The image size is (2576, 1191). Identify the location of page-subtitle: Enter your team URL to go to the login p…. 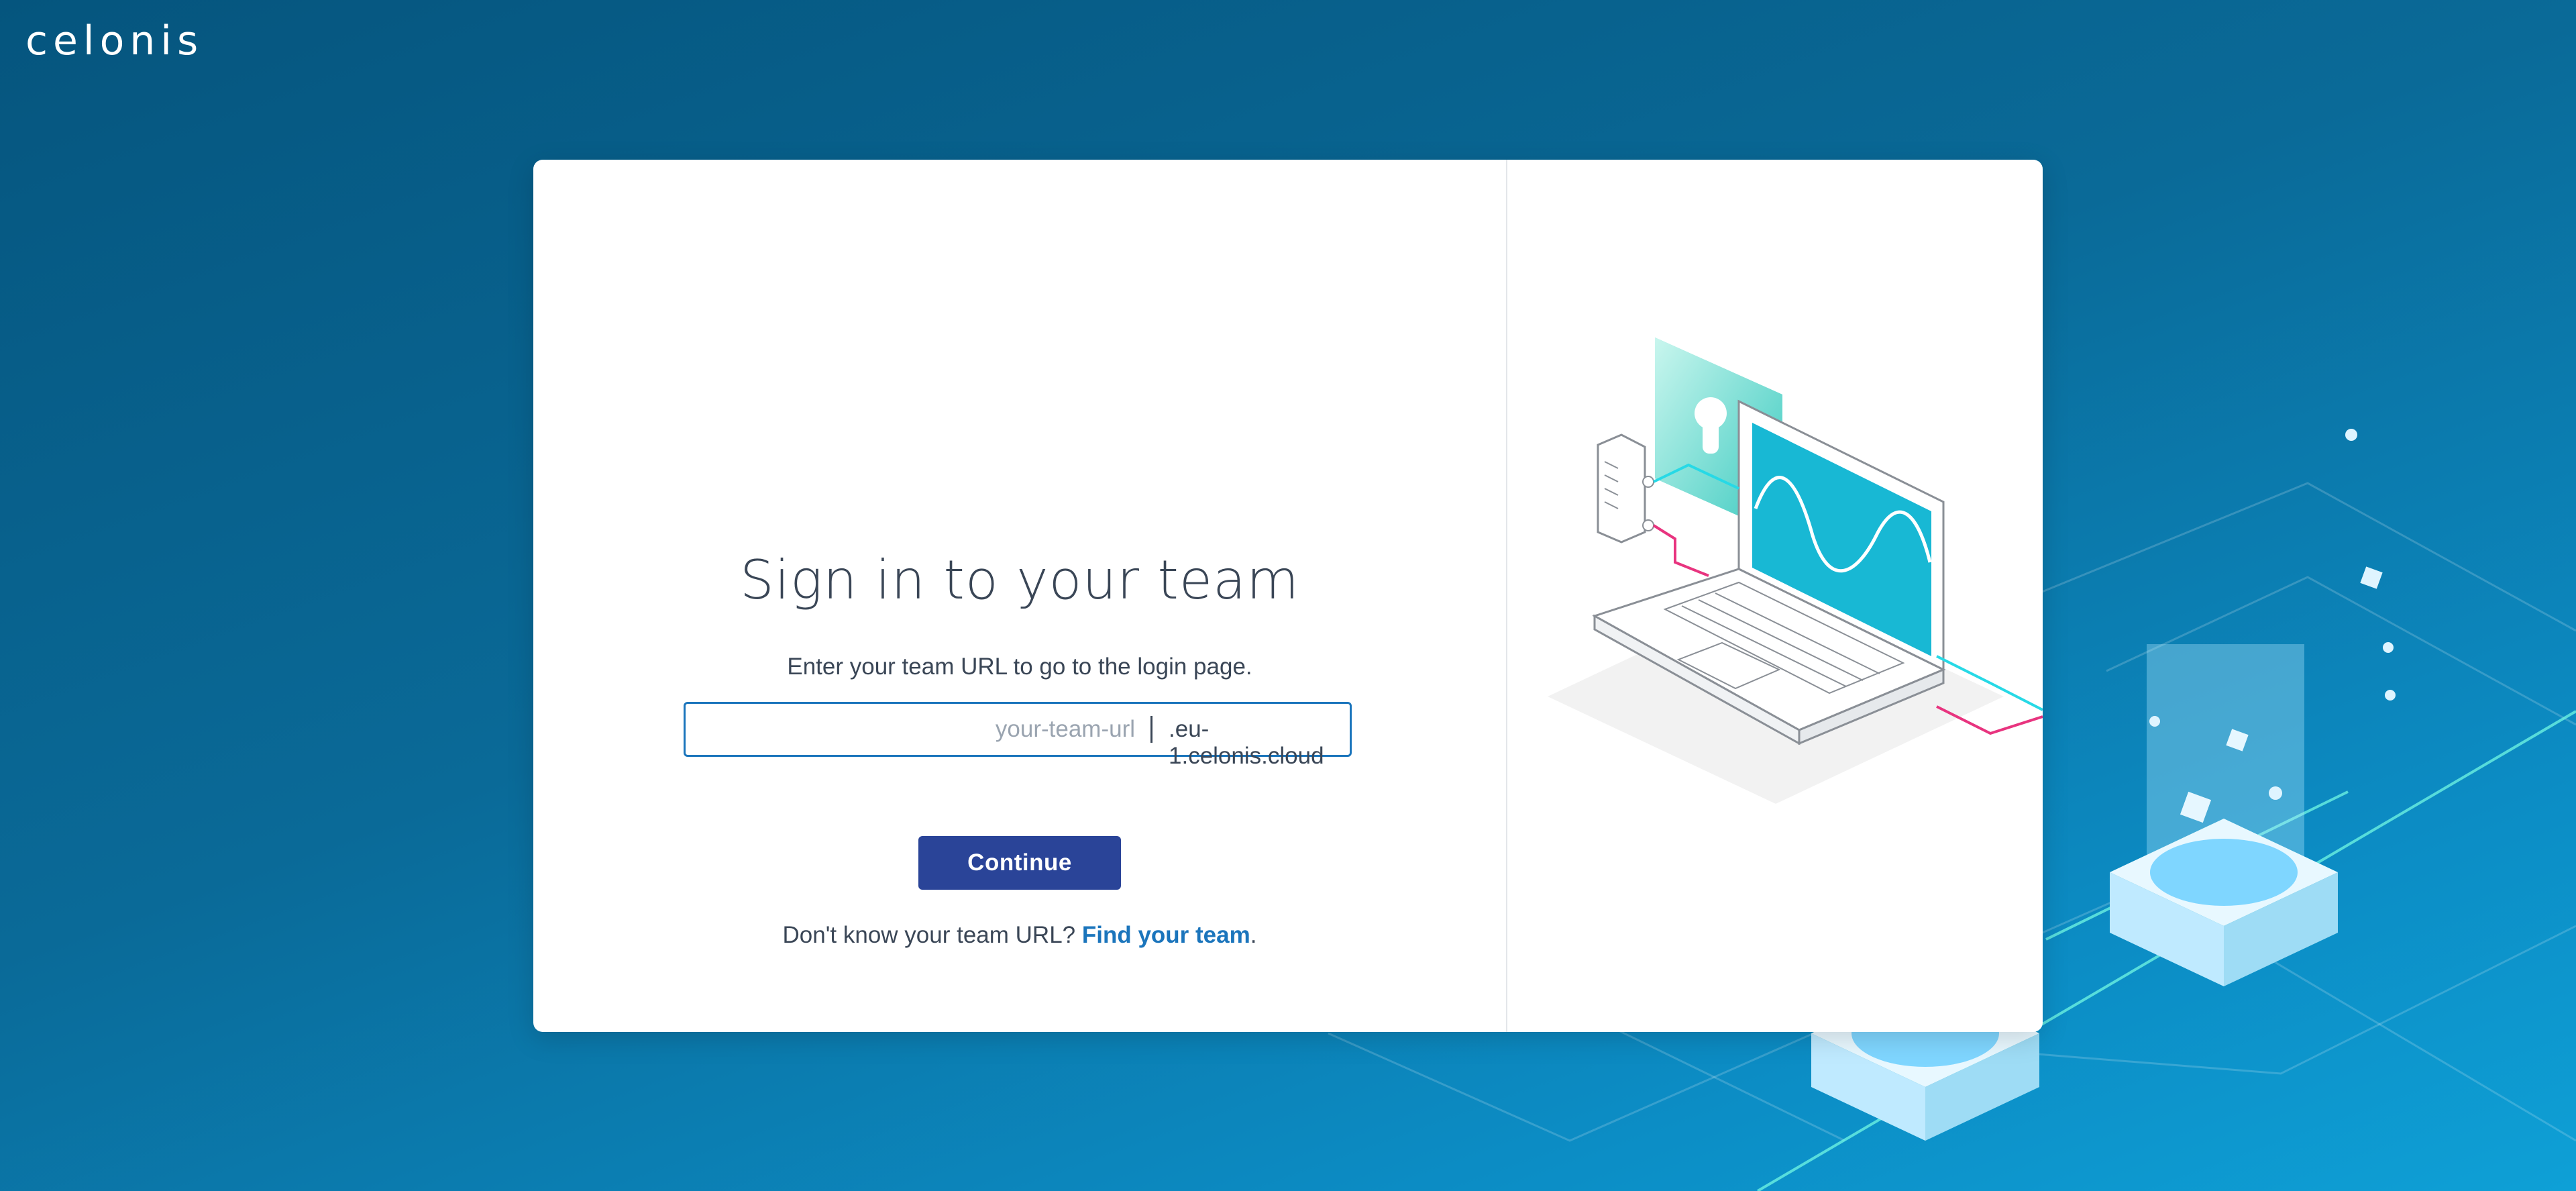
(1019, 667).